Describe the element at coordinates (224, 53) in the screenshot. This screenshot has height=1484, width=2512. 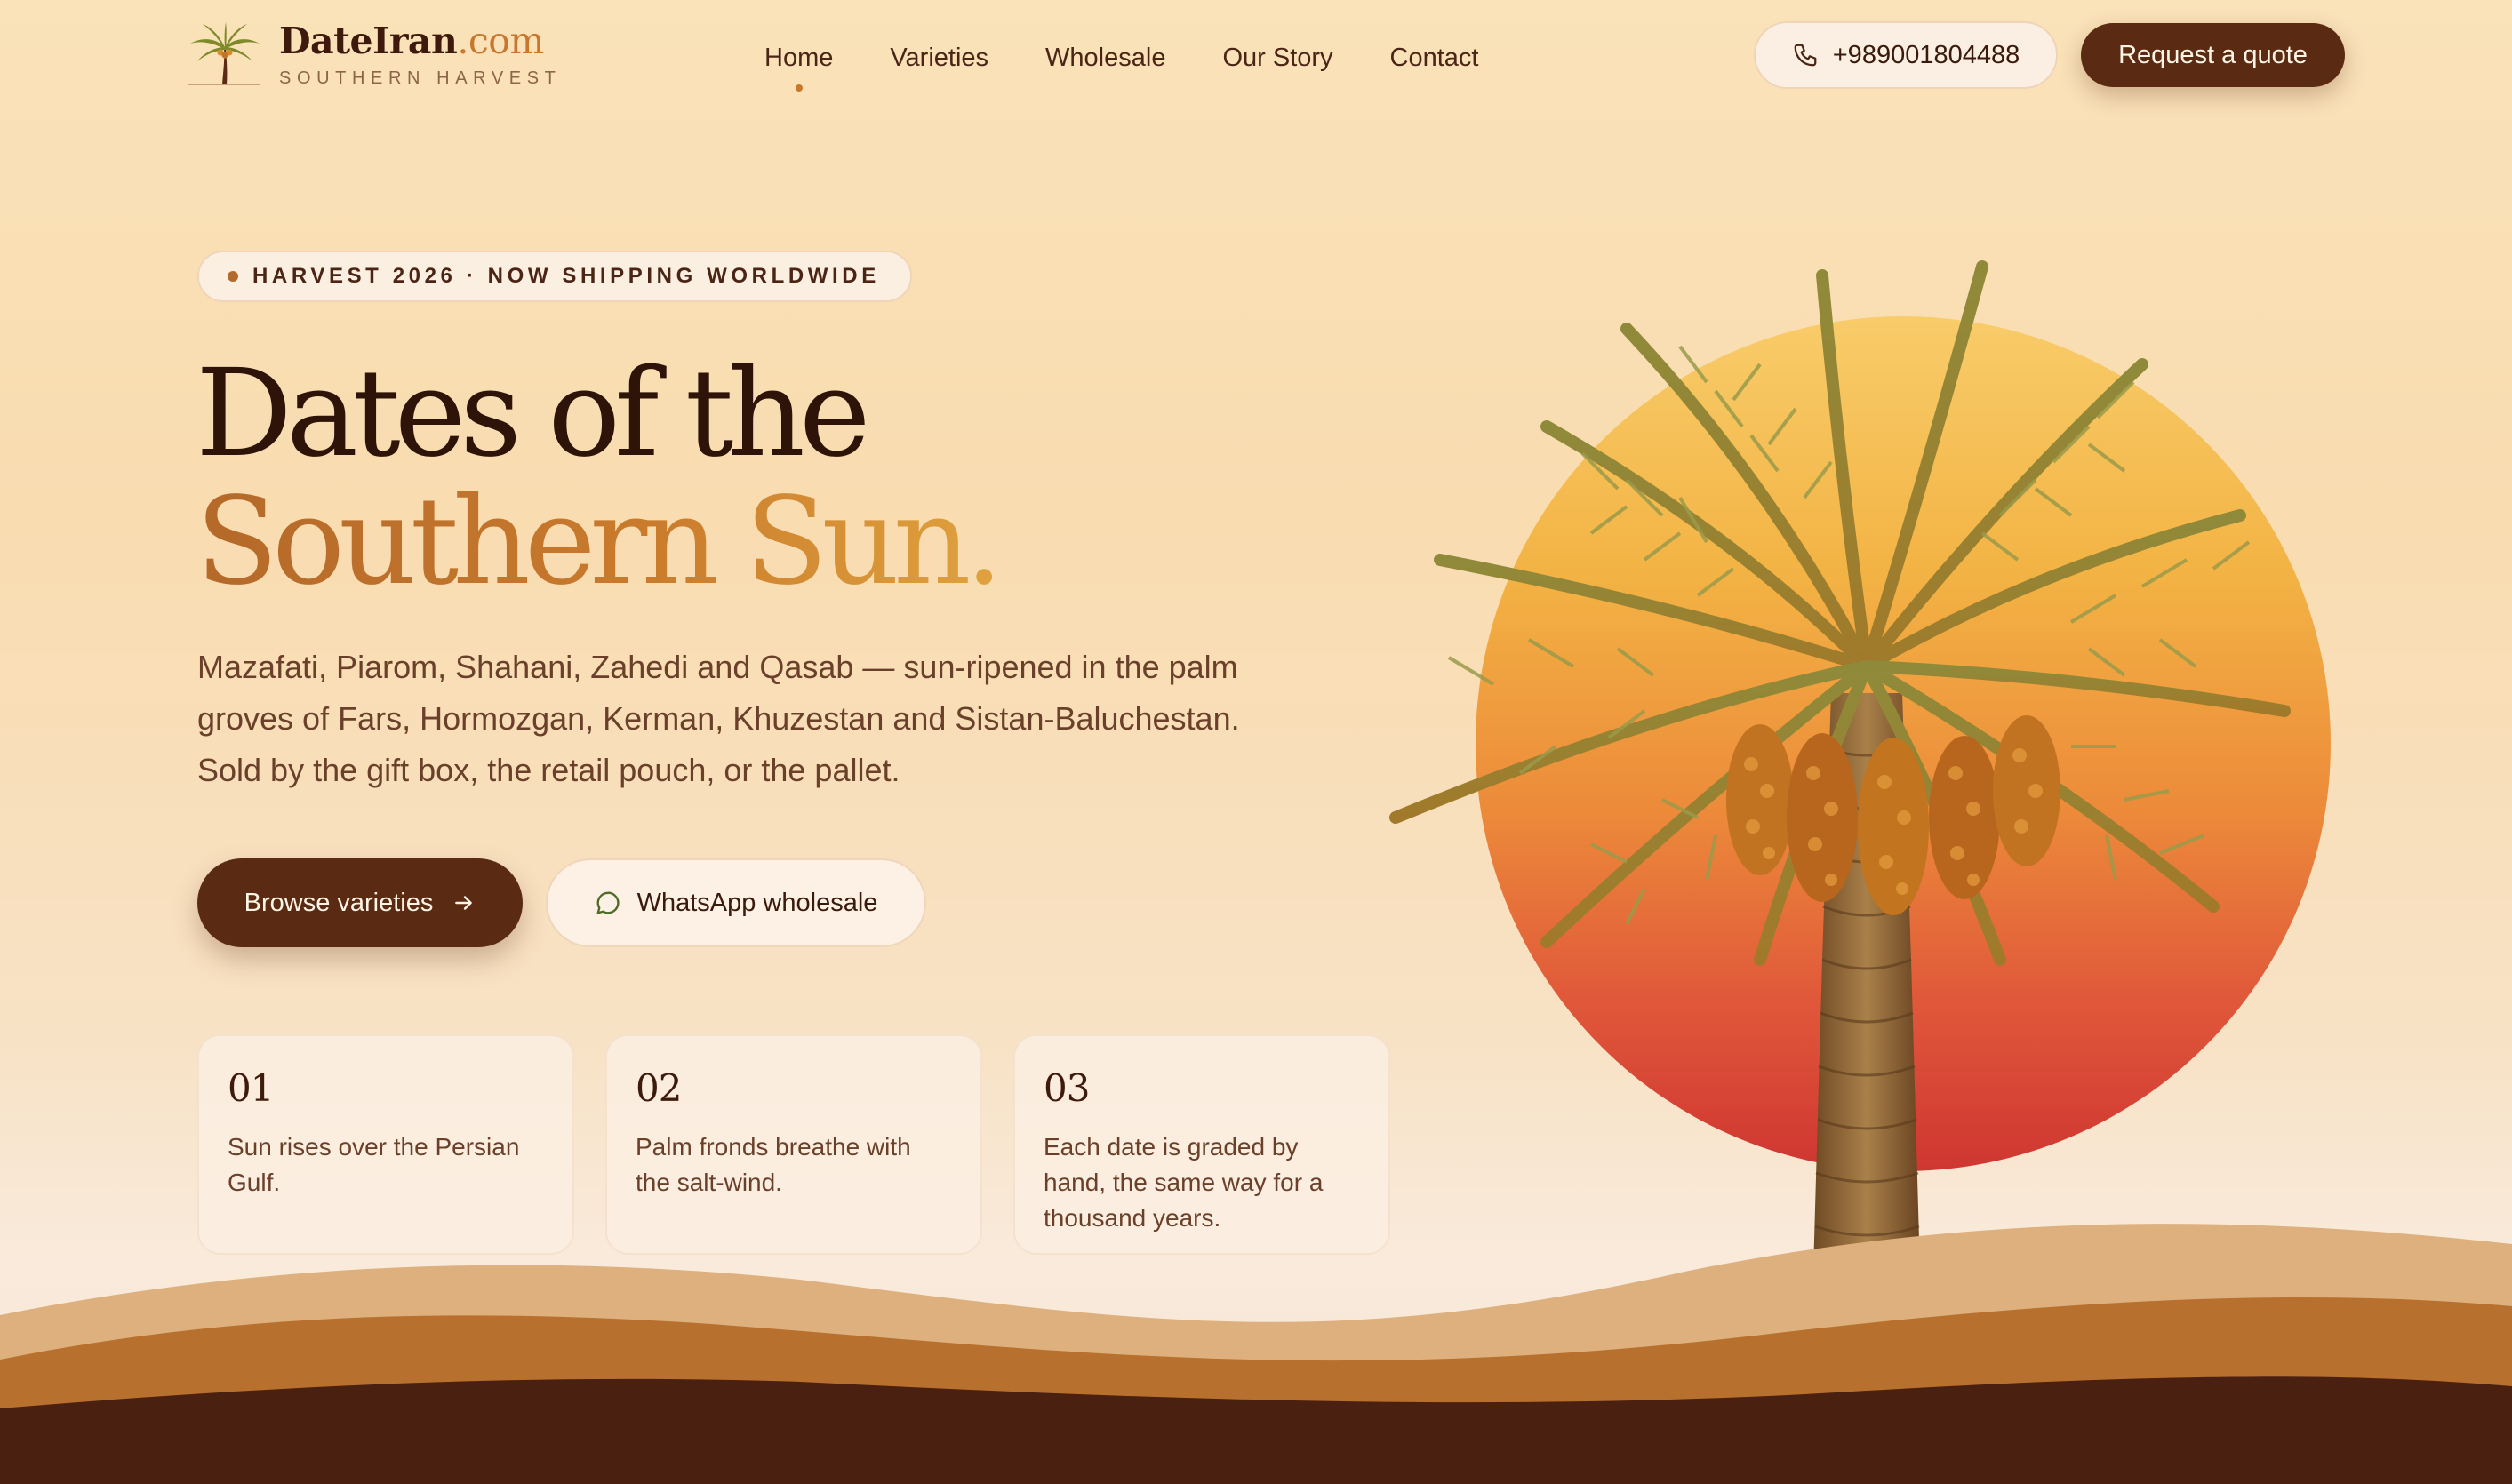
I see `palm-tree-icon` at that location.